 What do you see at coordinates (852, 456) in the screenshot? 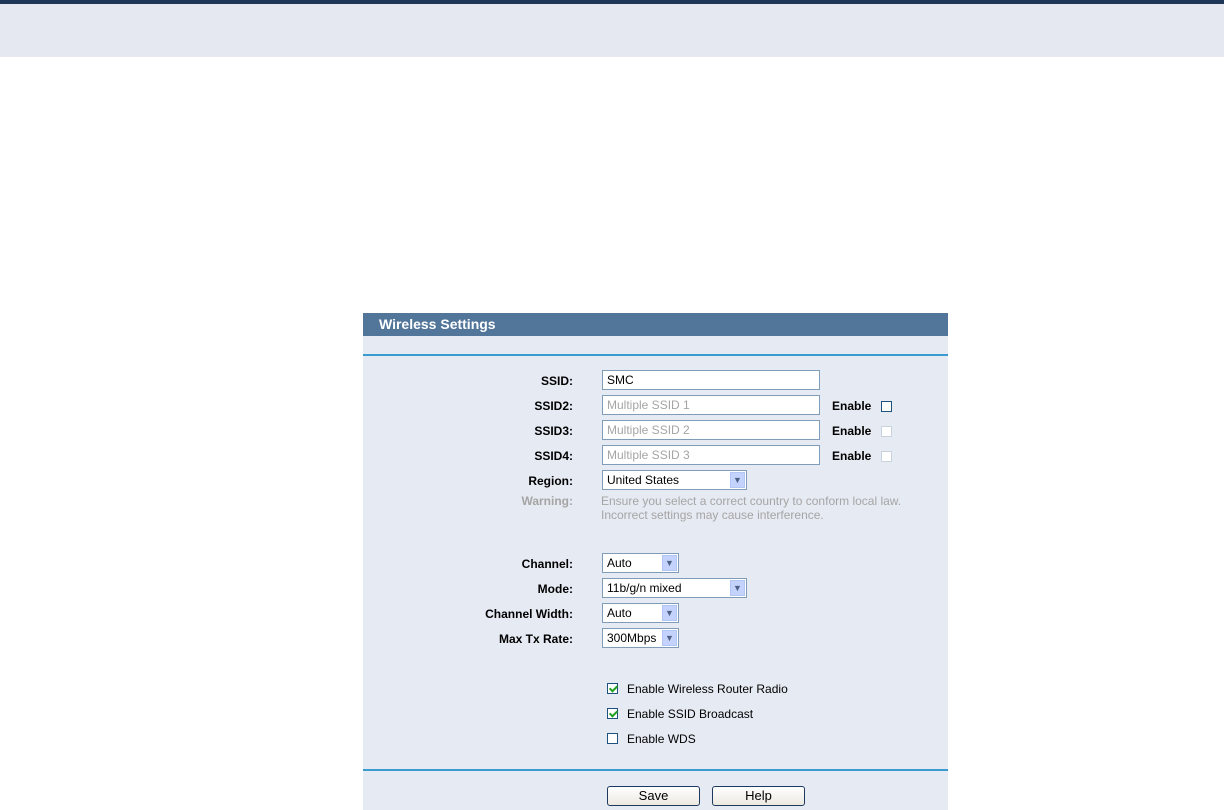
I see `ssid4-enable-label: Enable` at bounding box center [852, 456].